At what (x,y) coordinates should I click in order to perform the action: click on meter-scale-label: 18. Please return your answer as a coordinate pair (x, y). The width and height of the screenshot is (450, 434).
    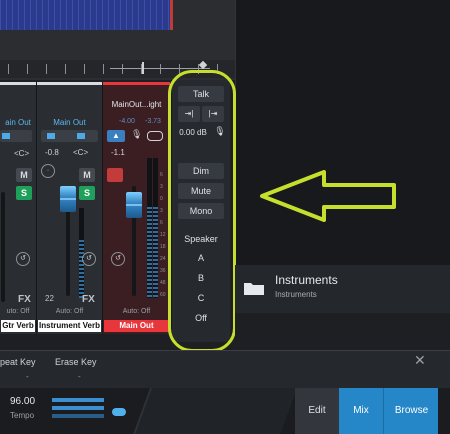
    Looking at the image, I should click on (163, 247).